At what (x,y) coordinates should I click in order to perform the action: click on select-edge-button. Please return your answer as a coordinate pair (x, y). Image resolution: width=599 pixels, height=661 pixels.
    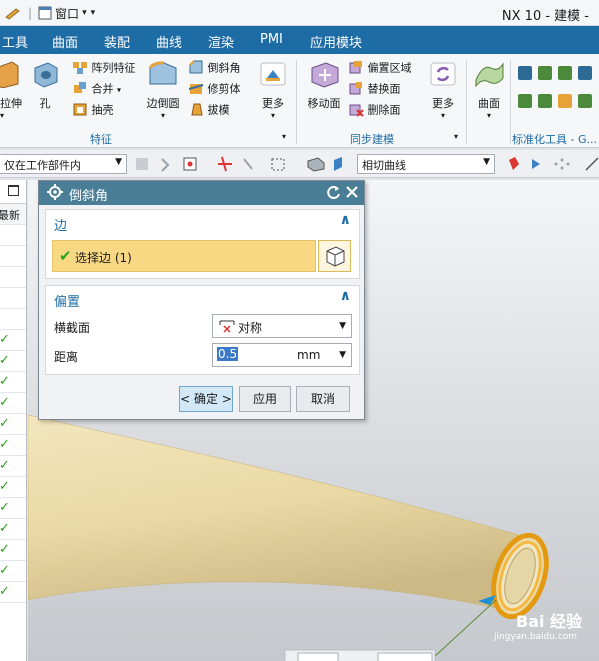
    Looking at the image, I should click on (334, 256).